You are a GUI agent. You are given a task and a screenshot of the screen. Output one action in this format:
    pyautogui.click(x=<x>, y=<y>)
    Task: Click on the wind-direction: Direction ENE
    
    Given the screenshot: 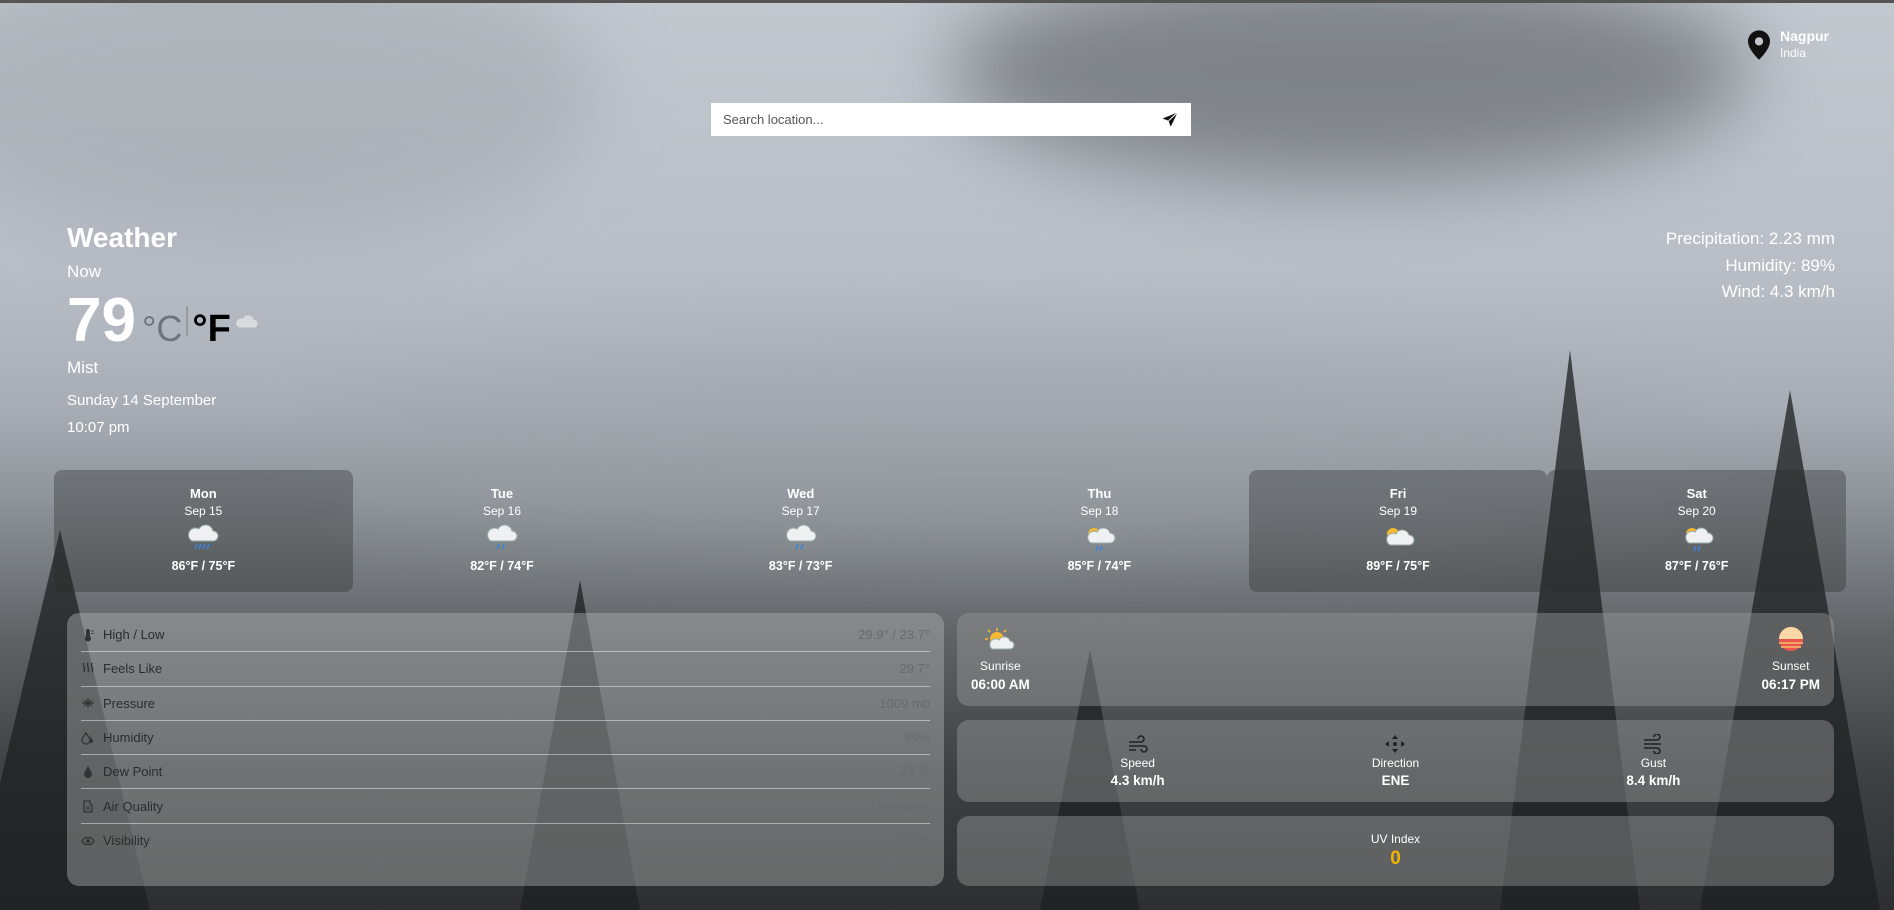 What is the action you would take?
    pyautogui.click(x=1395, y=761)
    